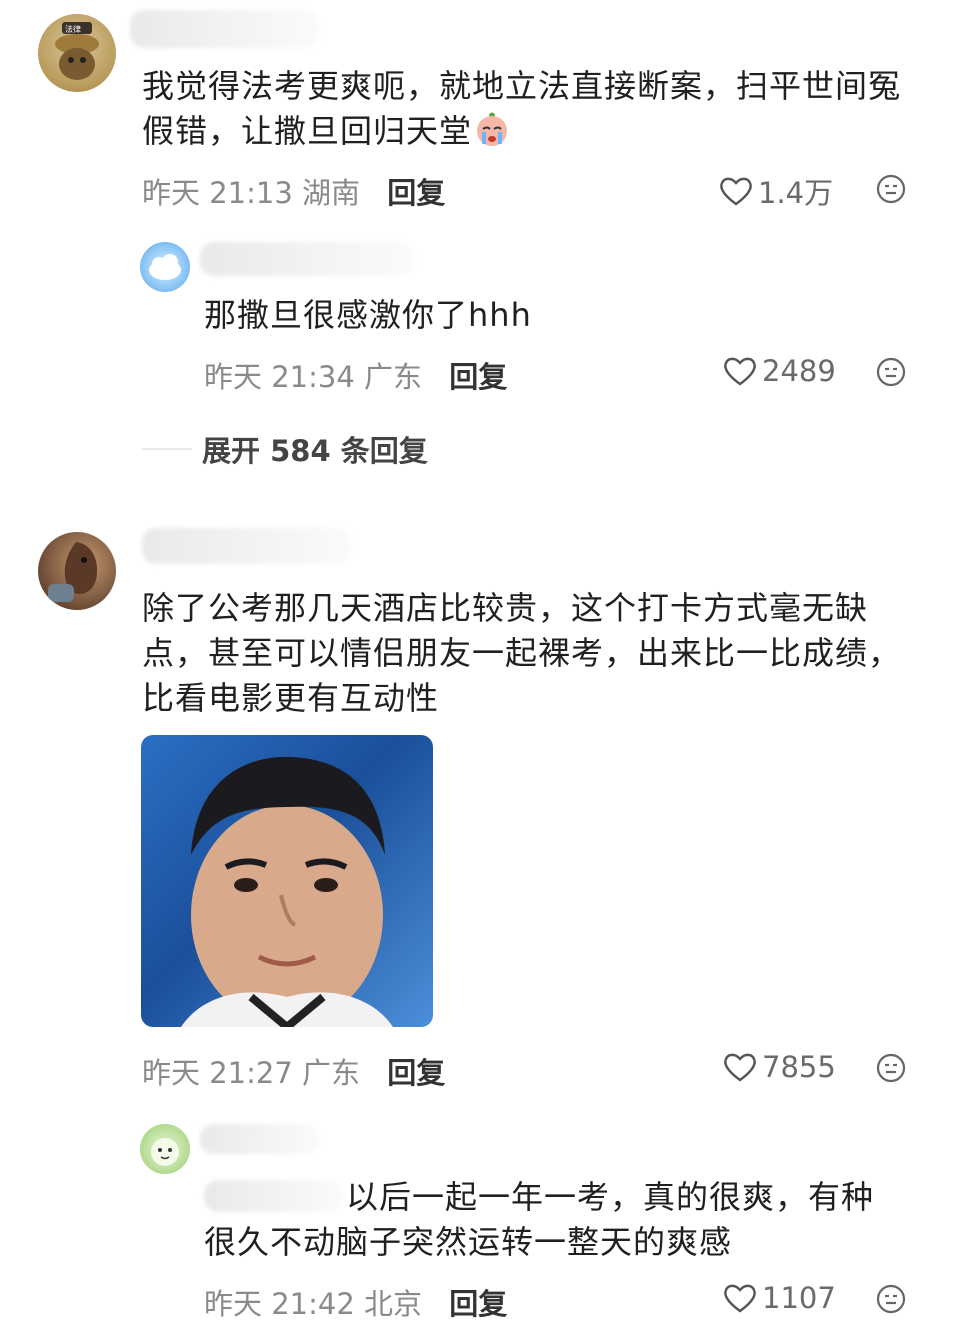 The image size is (960, 1333). I want to click on comment-image, so click(287, 881).